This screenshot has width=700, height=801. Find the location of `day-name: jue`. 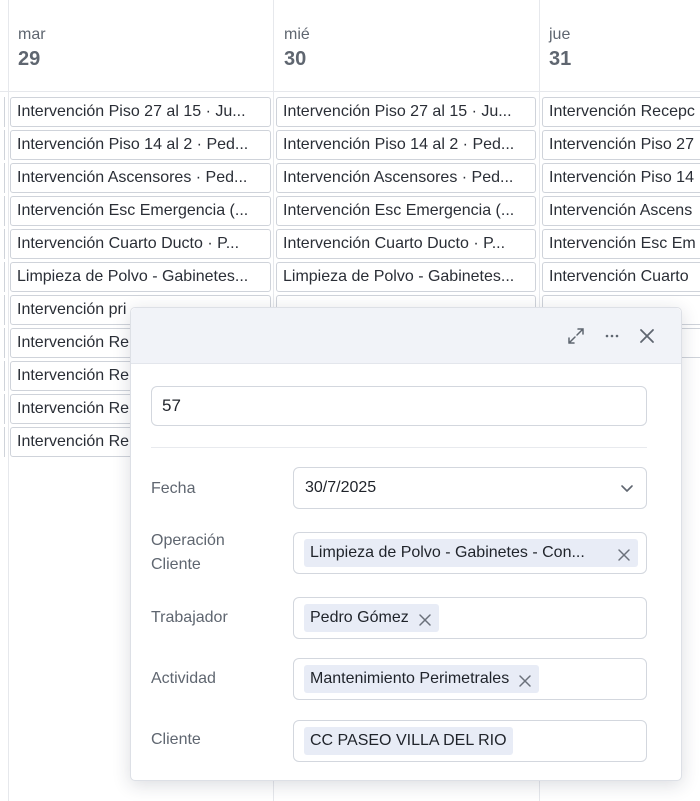

day-name: jue is located at coordinates (560, 34).